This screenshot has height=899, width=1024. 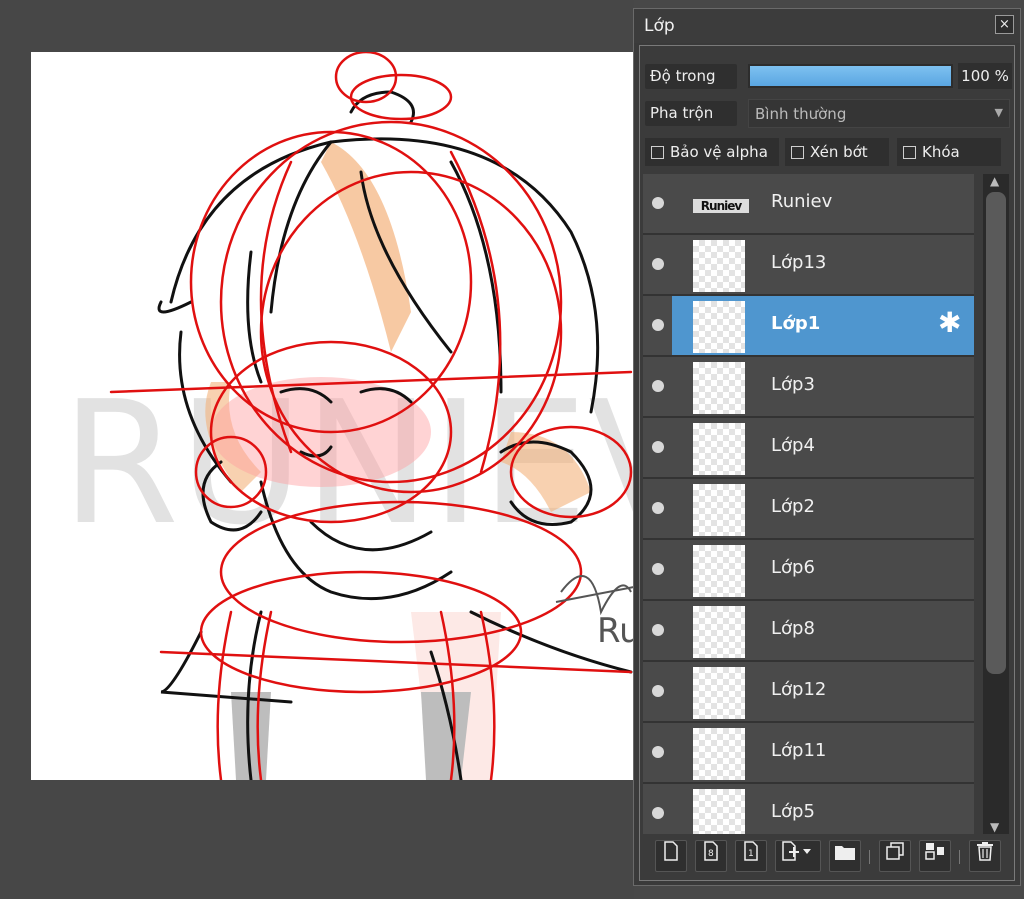 I want to click on blend-label-box: Pha trộn, so click(x=691, y=113).